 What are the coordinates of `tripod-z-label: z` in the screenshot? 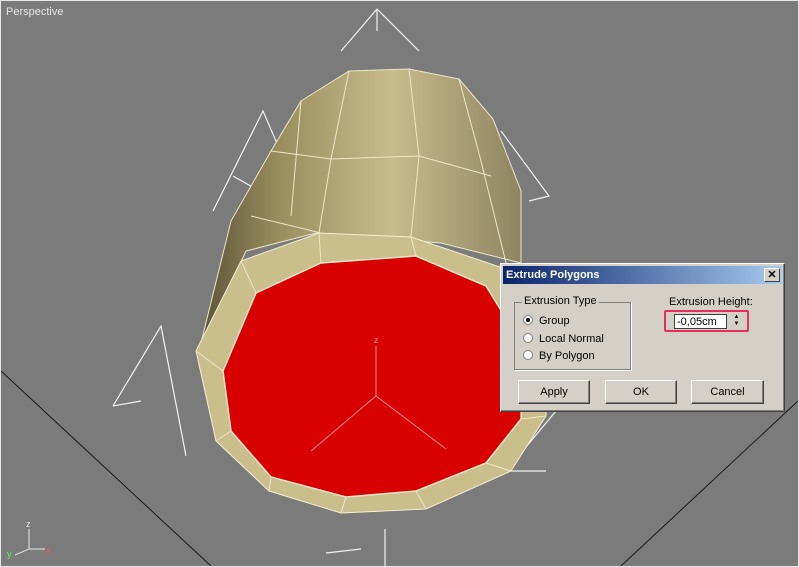 It's located at (376, 340).